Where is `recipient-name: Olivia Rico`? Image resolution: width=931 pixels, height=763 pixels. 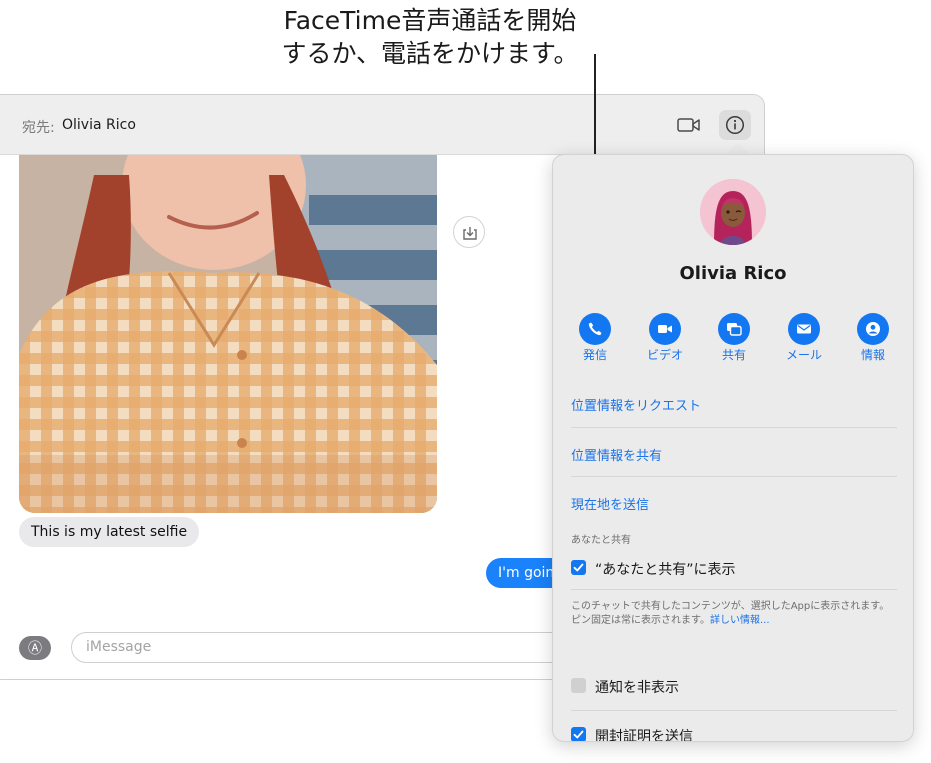
recipient-name: Olivia Rico is located at coordinates (99, 125).